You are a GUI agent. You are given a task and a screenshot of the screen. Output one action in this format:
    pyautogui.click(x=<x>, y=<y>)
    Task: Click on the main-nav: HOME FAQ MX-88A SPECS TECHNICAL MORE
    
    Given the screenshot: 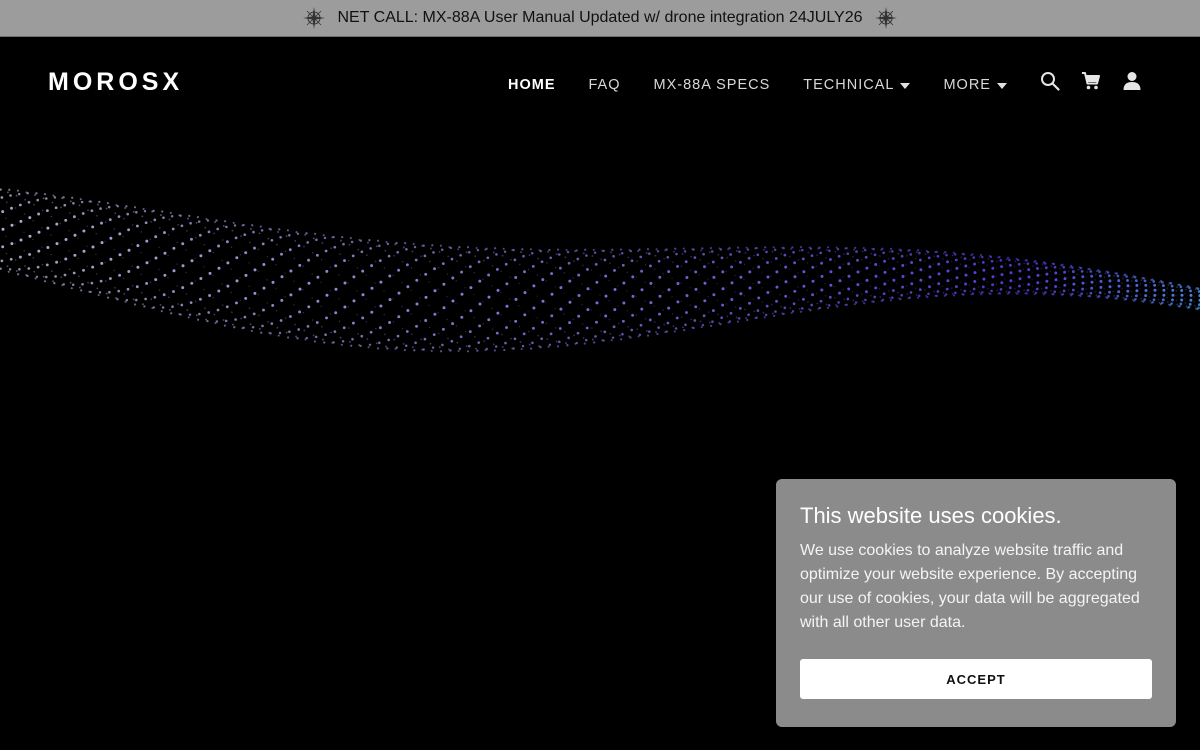 What is the action you would take?
    pyautogui.click(x=757, y=85)
    